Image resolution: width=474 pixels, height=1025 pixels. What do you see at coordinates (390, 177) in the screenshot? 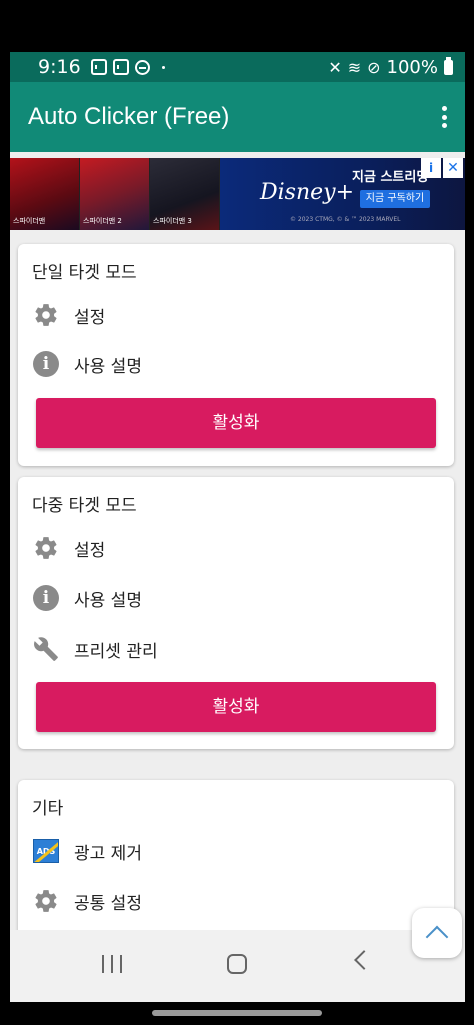
I see `ad-headline: 지금 스트리밍` at bounding box center [390, 177].